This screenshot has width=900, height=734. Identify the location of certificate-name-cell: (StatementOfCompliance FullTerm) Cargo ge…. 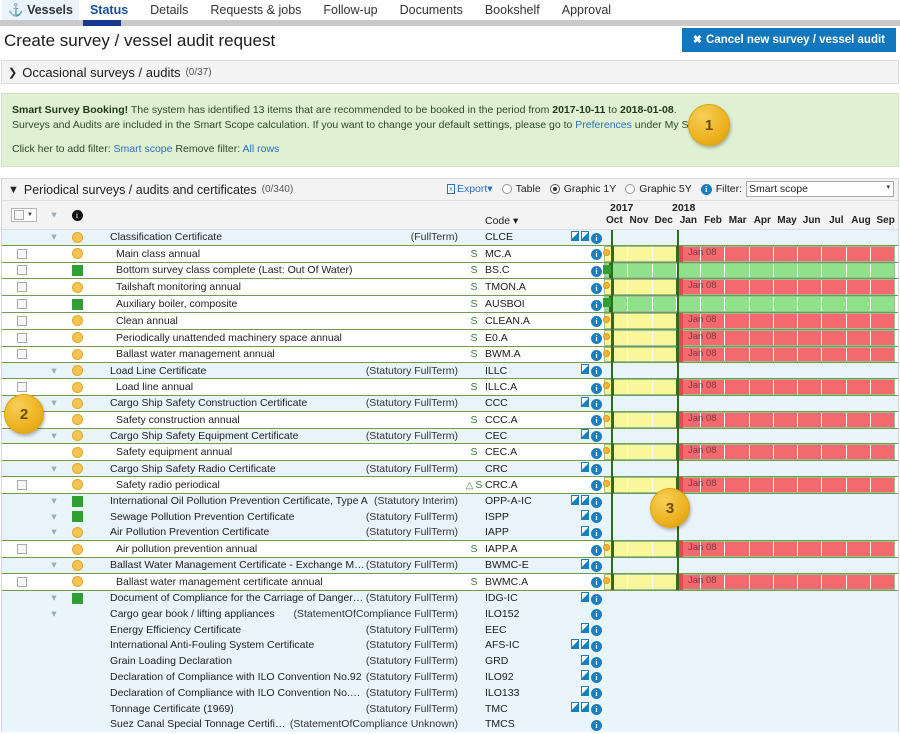
(275, 613).